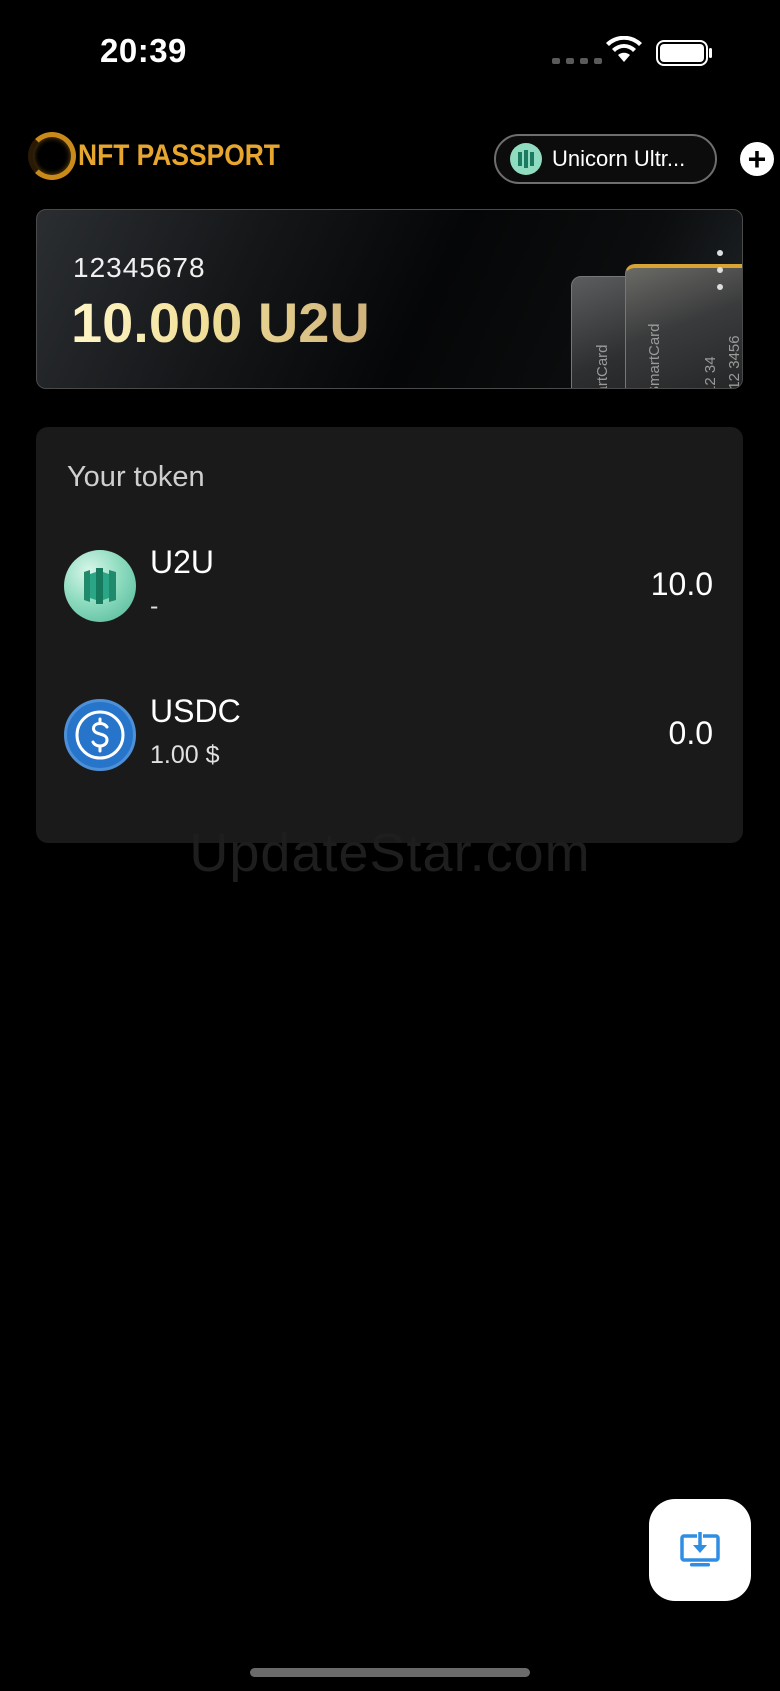 The image size is (780, 1691). I want to click on more-options-icon, so click(720, 270).